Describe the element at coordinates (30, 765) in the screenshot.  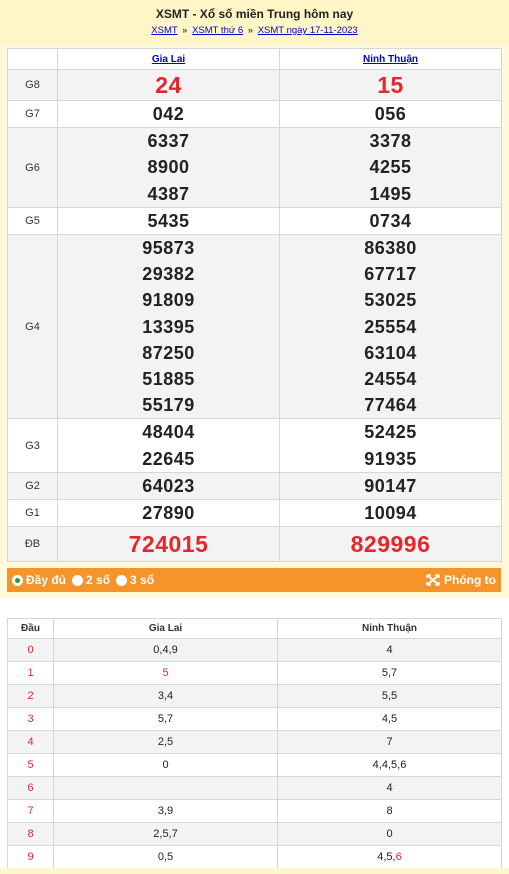
I see `loto-head-digit: 5` at that location.